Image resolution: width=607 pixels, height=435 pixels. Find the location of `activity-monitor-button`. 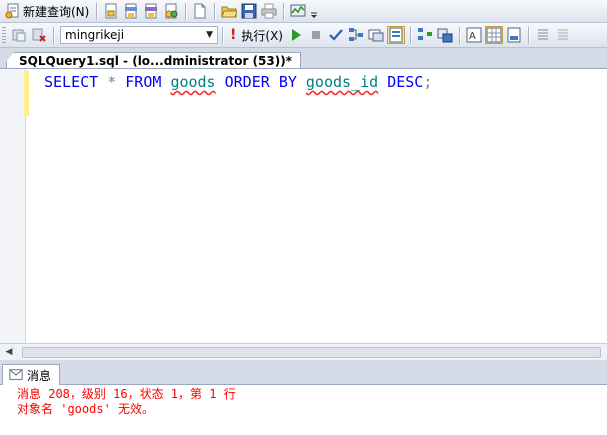

activity-monitor-button is located at coordinates (298, 11).